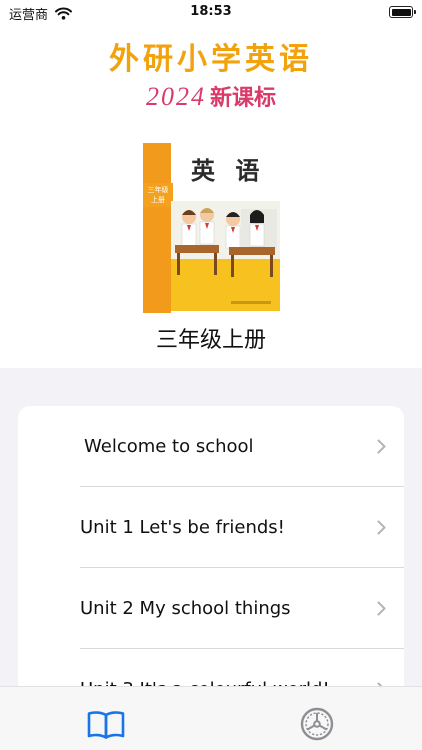 The image size is (422, 750). What do you see at coordinates (158, 200) in the screenshot?
I see `cover-grade-tag-line2: 上册` at bounding box center [158, 200].